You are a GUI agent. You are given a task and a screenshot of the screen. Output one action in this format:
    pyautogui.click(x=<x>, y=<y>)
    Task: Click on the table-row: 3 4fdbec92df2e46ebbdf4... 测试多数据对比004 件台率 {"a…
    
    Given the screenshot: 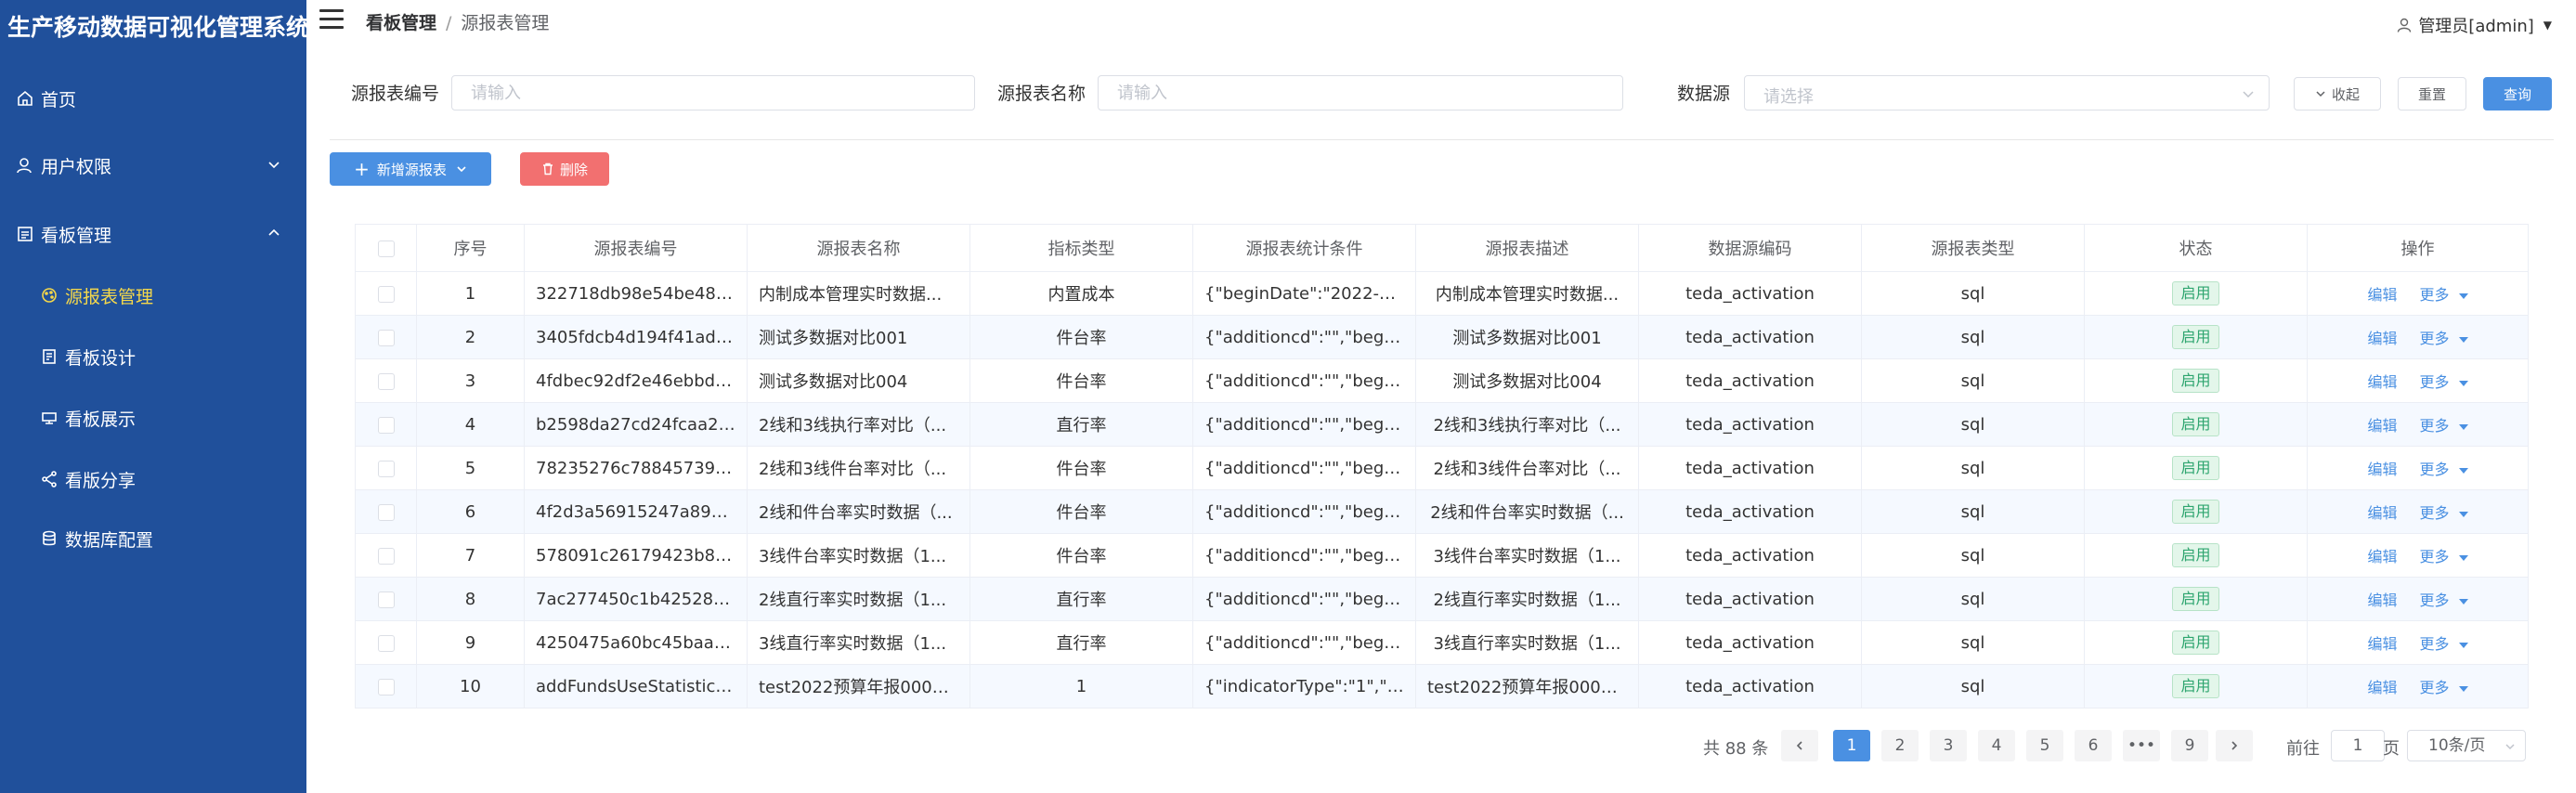 What is the action you would take?
    pyautogui.click(x=1442, y=380)
    